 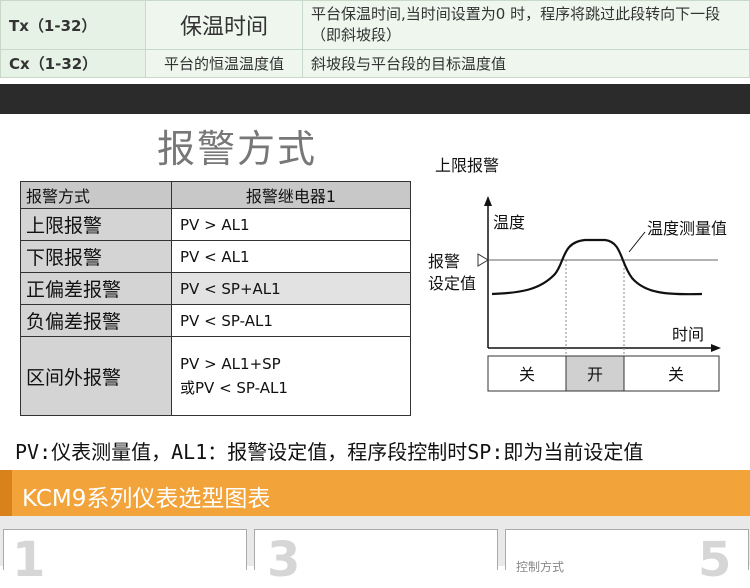 I want to click on x-axis-arrow-icon, so click(x=716, y=348).